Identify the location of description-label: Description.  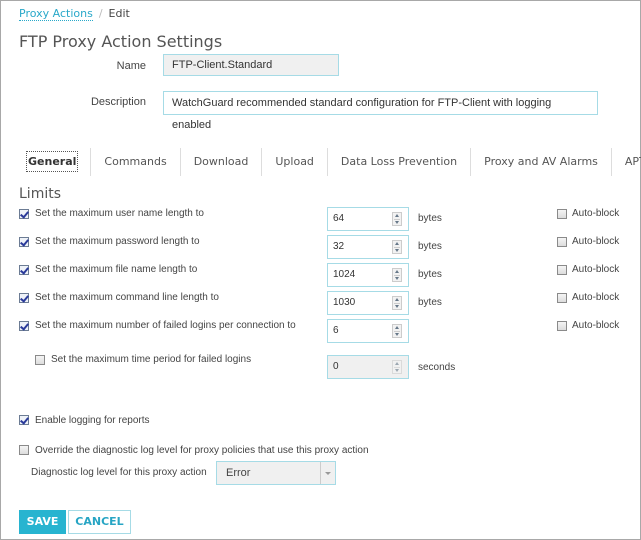
(118, 102).